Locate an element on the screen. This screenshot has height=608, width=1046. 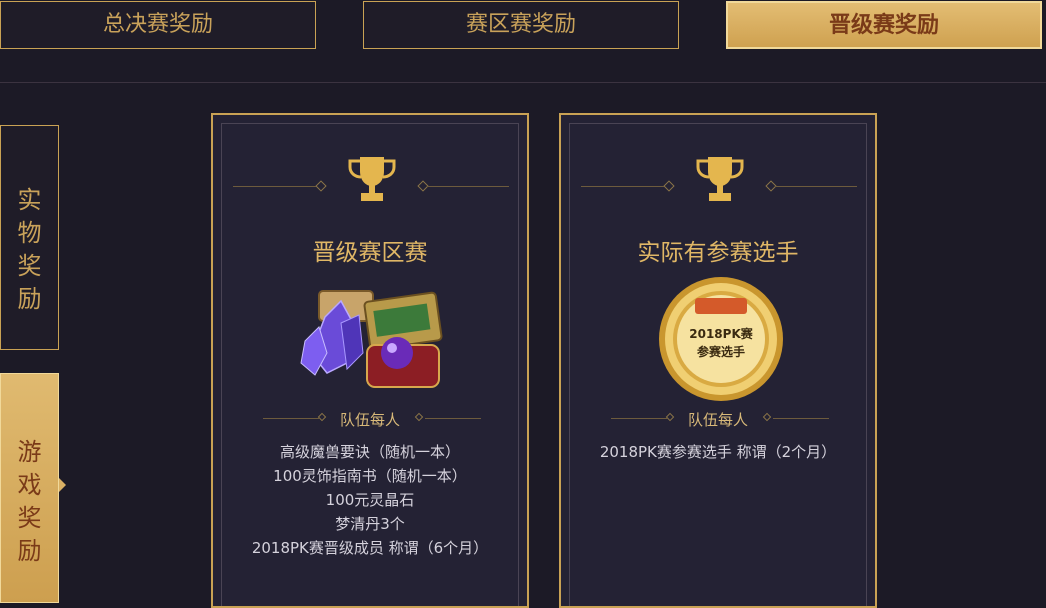
reward-item: 梦清丹3个 is located at coordinates (370, 524).